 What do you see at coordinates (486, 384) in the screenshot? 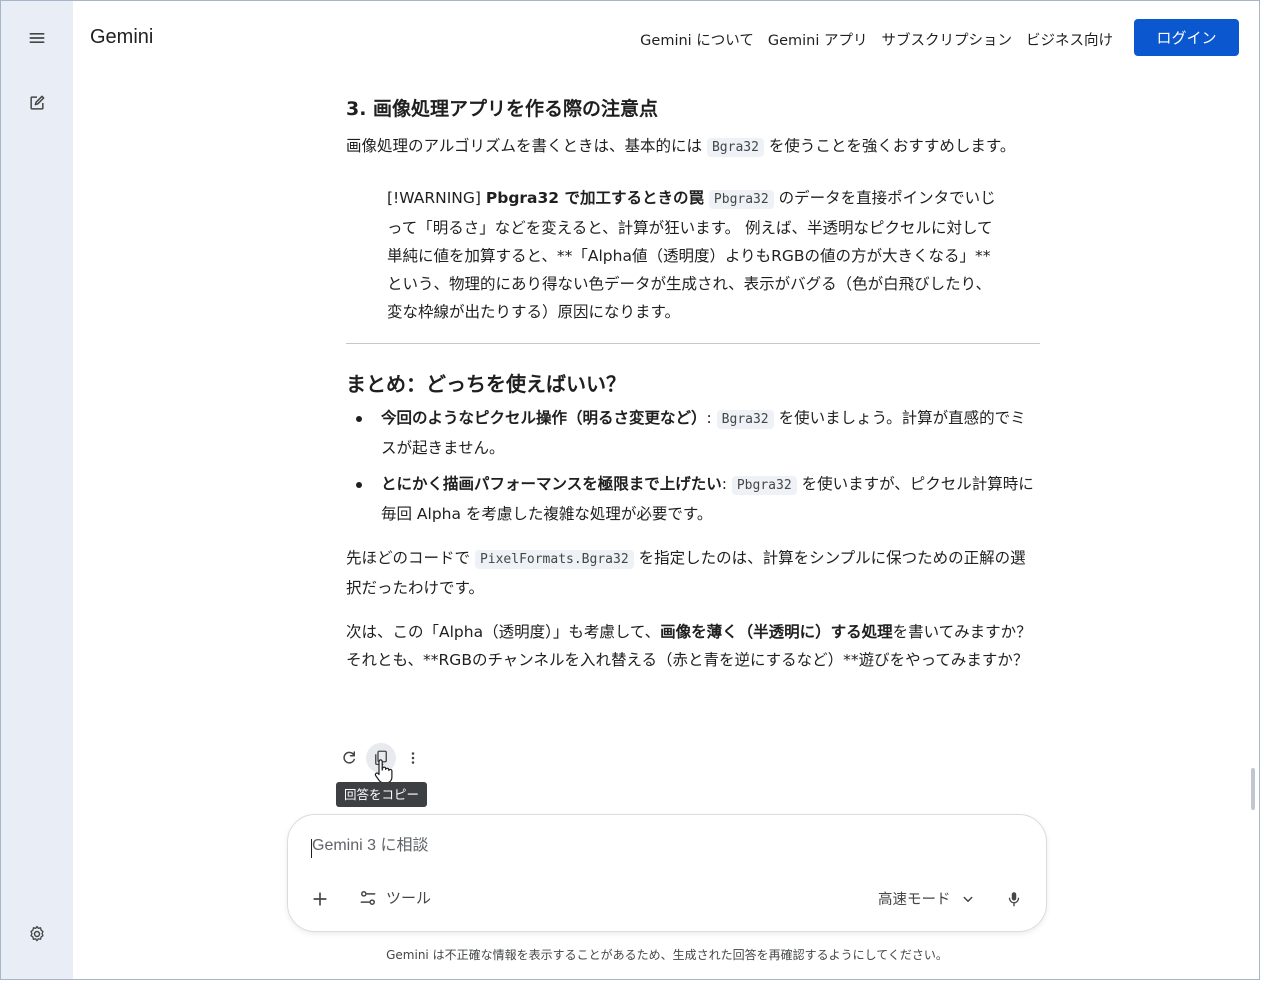
I see `summary-heading: まとめ：どっちを使えばいい？` at bounding box center [486, 384].